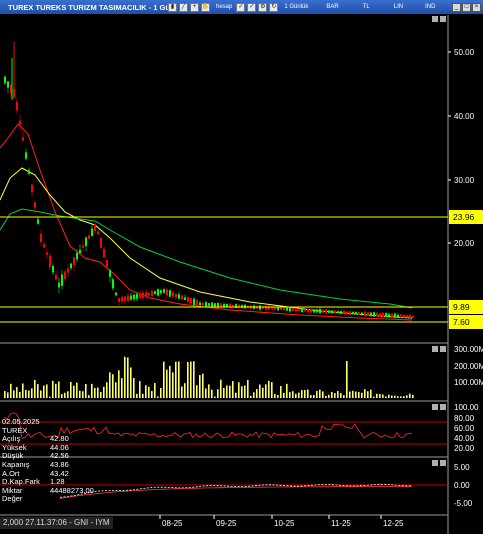  What do you see at coordinates (281, 521) in the screenshot?
I see `x-axis: 08-25 09-25 10-25 11-25 12-25` at bounding box center [281, 521].